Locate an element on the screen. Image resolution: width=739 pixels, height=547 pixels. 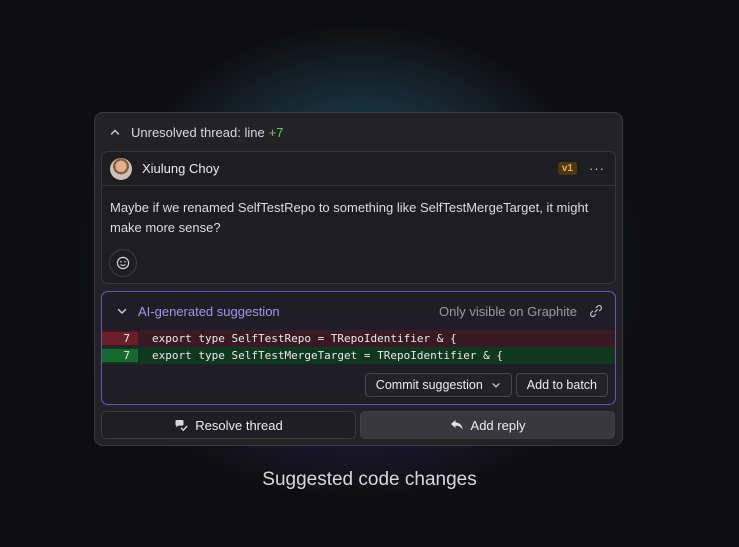
add-reaction-button is located at coordinates (123, 263).